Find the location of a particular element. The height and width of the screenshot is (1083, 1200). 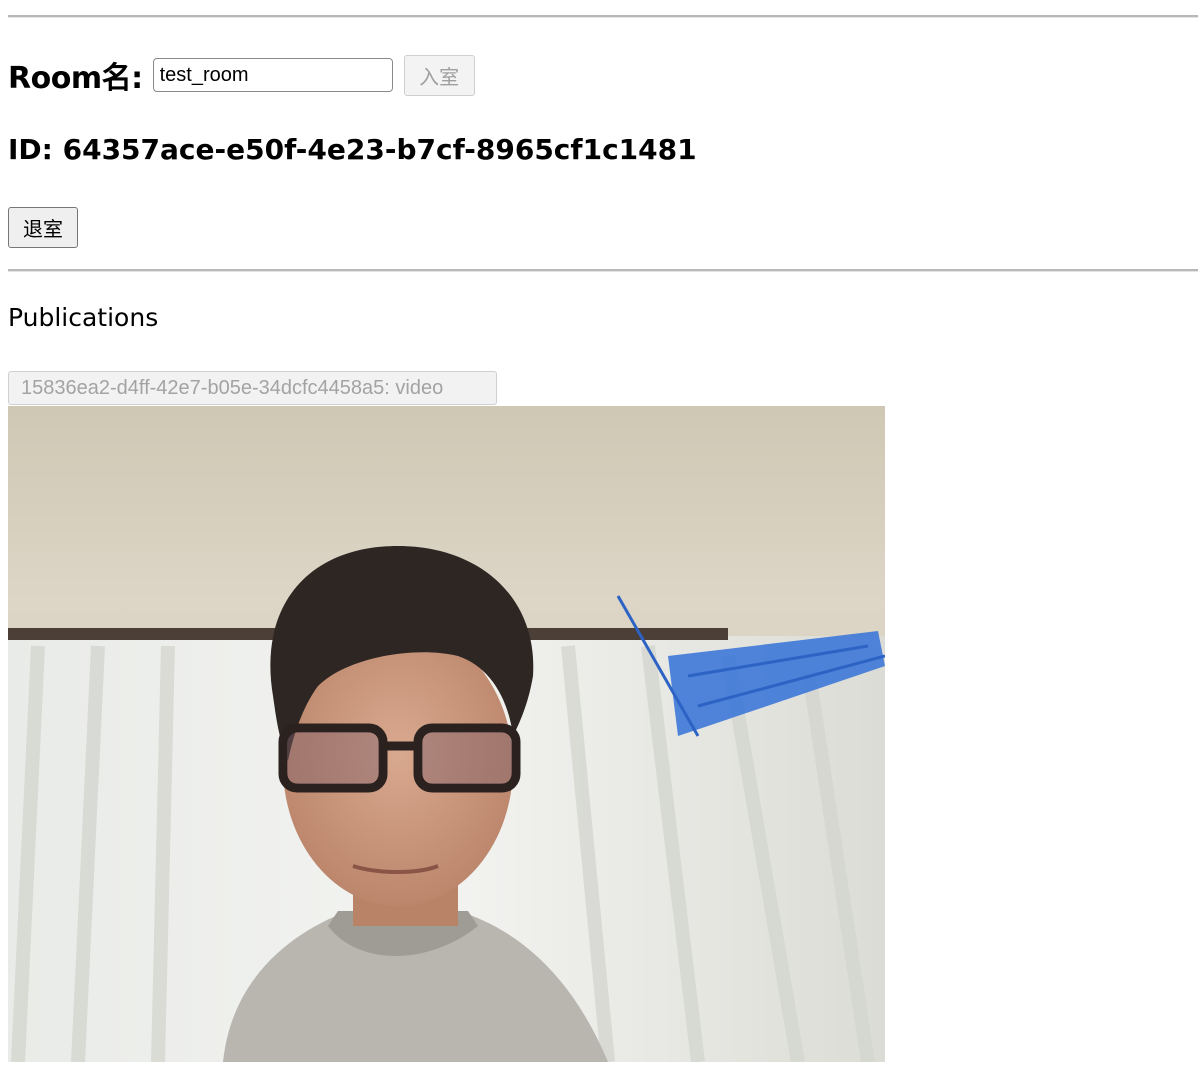

top-divider is located at coordinates (603, 16).